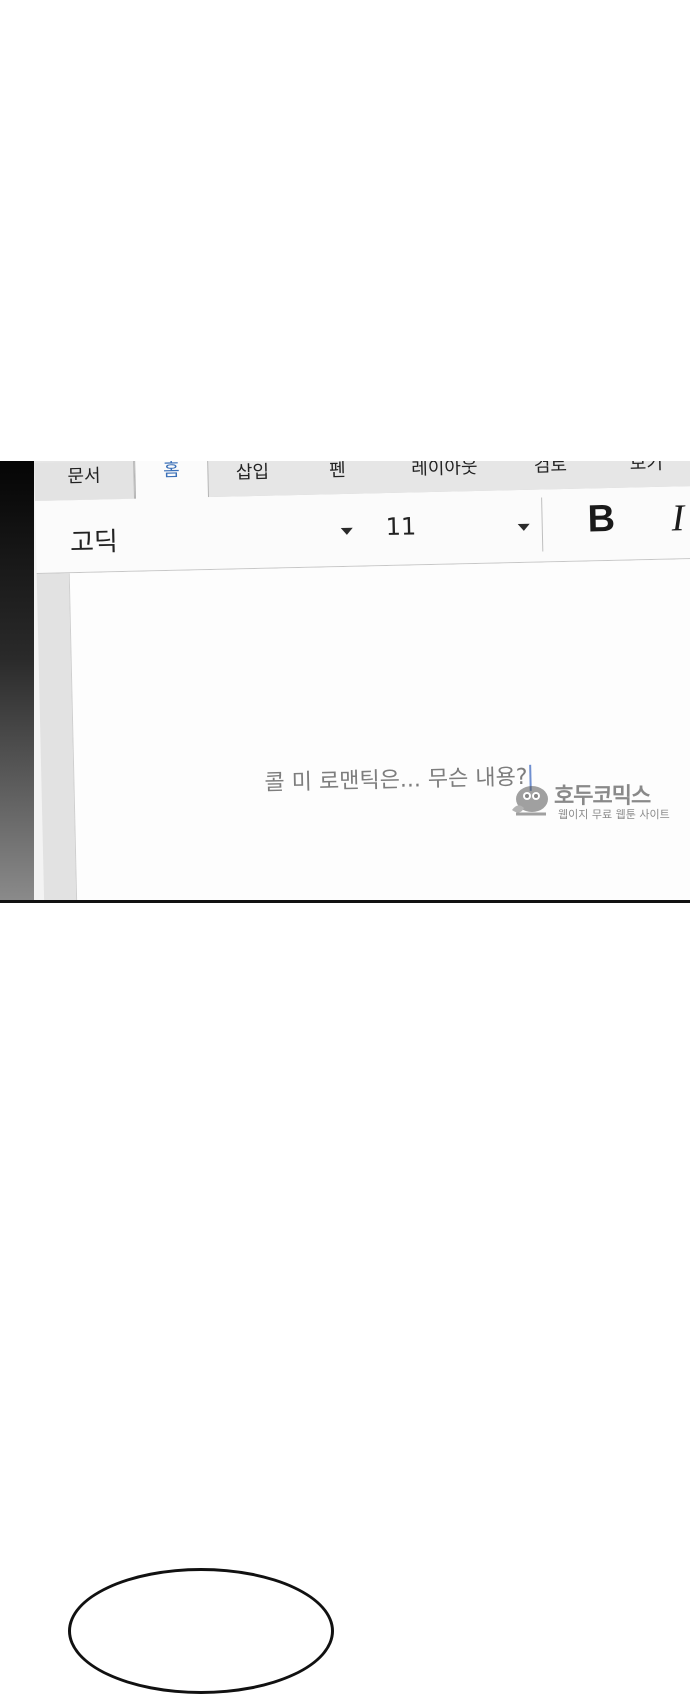  What do you see at coordinates (85, 481) in the screenshot?
I see `tab-file: 문서` at bounding box center [85, 481].